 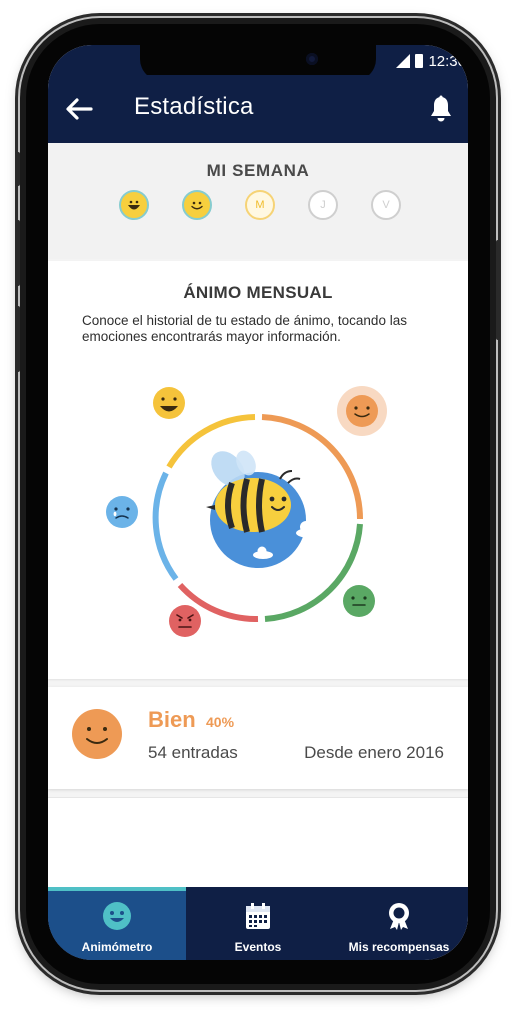 What do you see at coordinates (246, 511) in the screenshot?
I see `mood-wheel` at bounding box center [246, 511].